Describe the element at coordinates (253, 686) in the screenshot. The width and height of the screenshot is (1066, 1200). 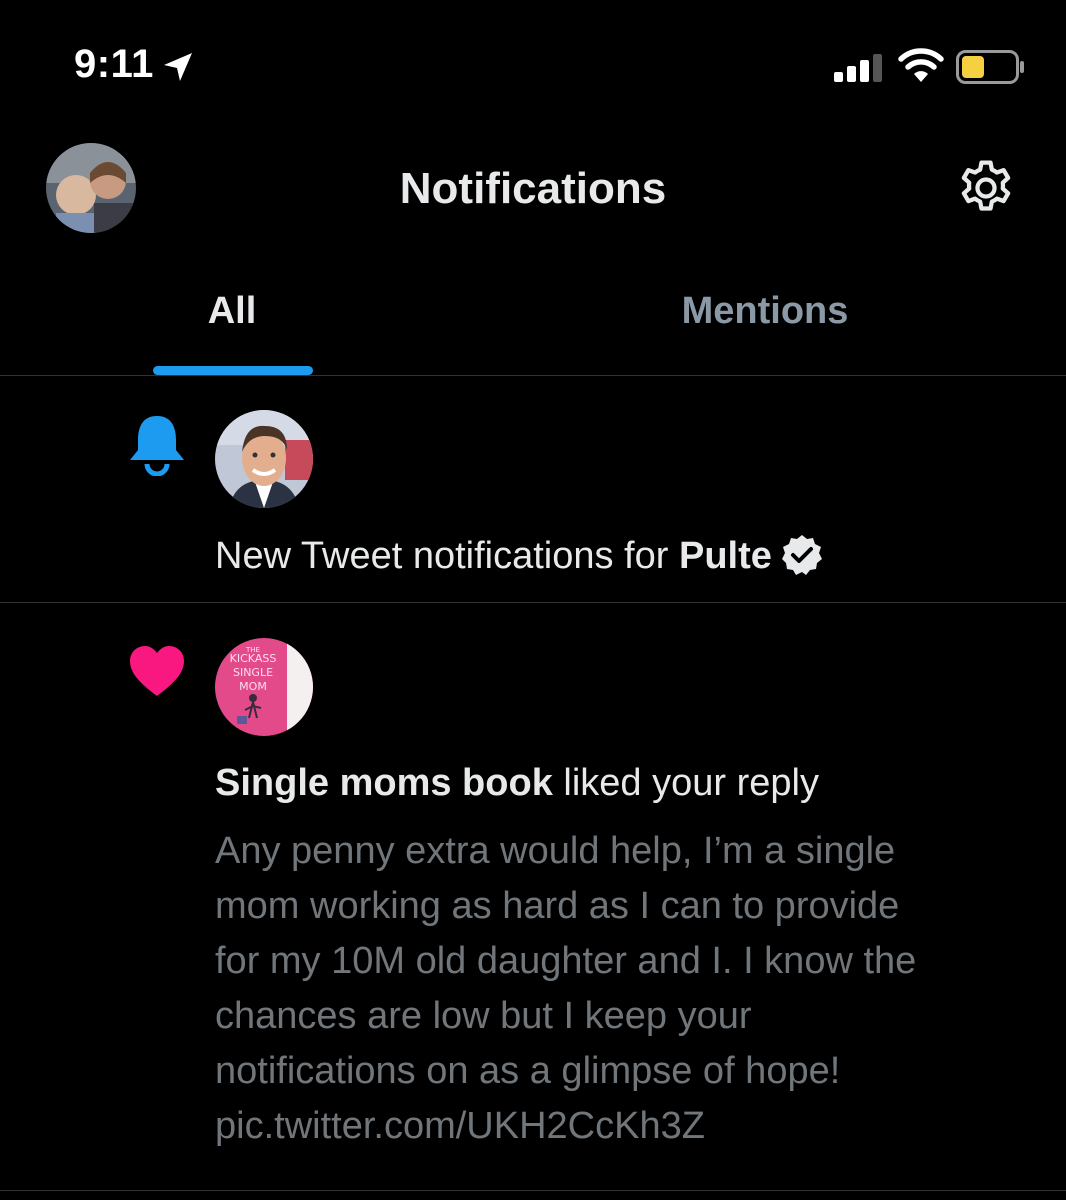
I see `avatar-book-line-4: MOM` at that location.